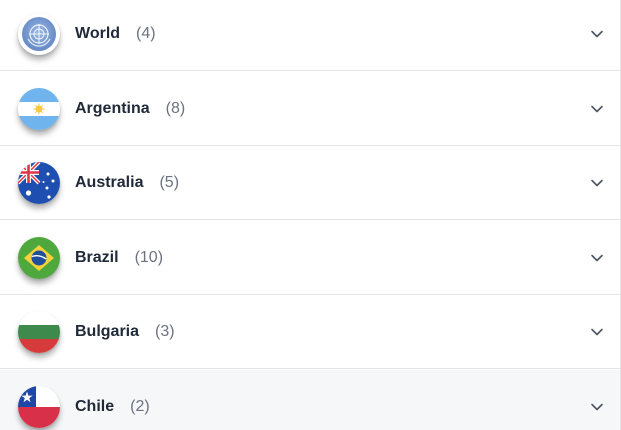 Image resolution: width=621 pixels, height=430 pixels. Describe the element at coordinates (39, 331) in the screenshot. I see `bulgaria-flag-icon` at that location.